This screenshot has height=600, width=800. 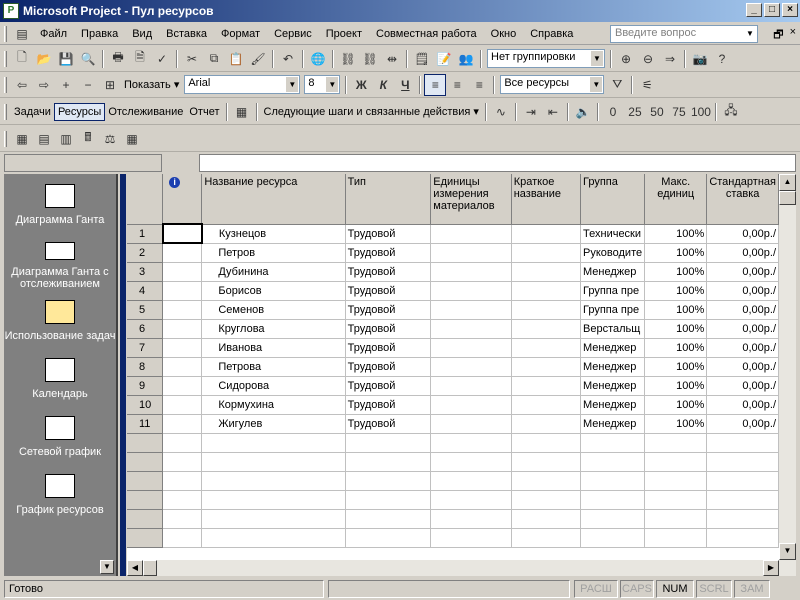 What do you see at coordinates (546, 58) in the screenshot?
I see `grouping-select: Нет группировки ▼` at bounding box center [546, 58].